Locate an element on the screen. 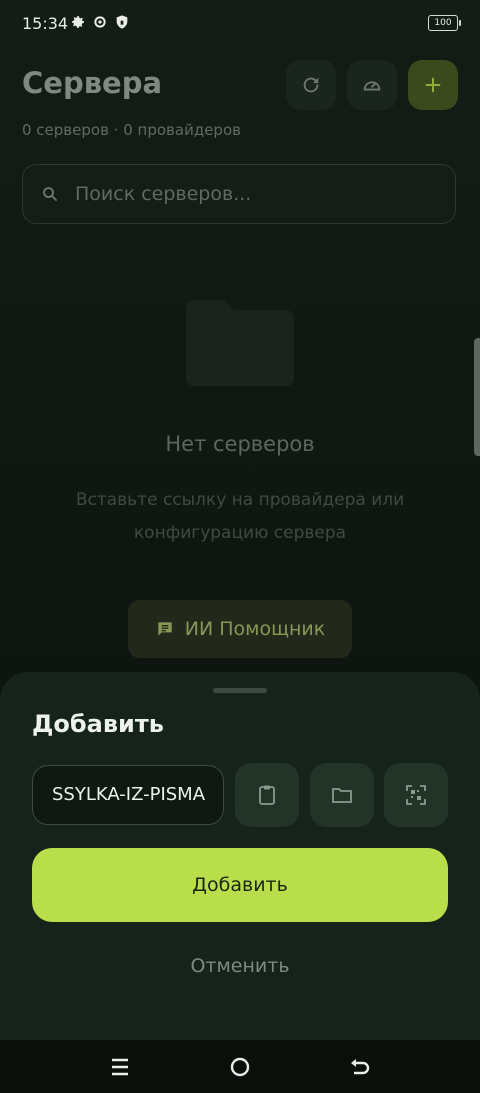 This screenshot has height=1093, width=480. home-circle-icon is located at coordinates (240, 1067).